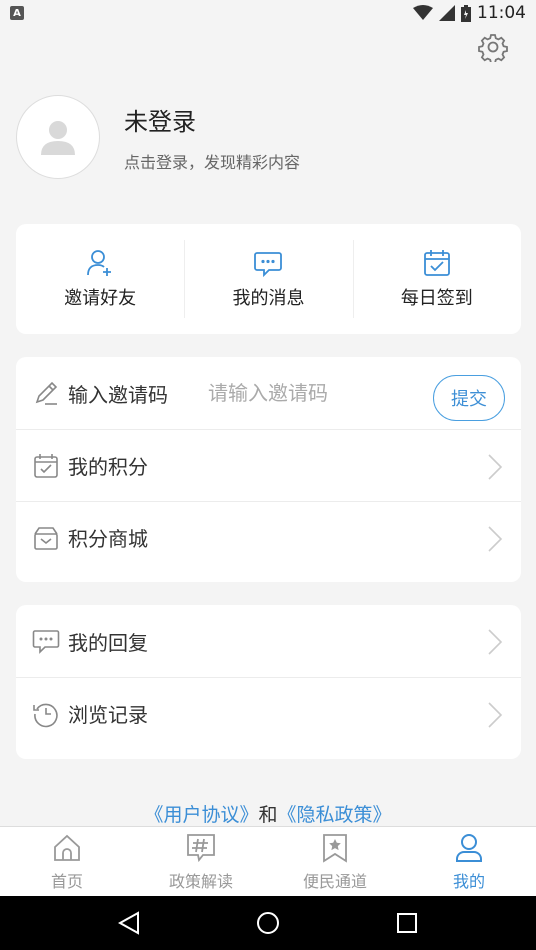  What do you see at coordinates (100, 298) in the screenshot?
I see `invite-friends-label: 邀请好友` at bounding box center [100, 298].